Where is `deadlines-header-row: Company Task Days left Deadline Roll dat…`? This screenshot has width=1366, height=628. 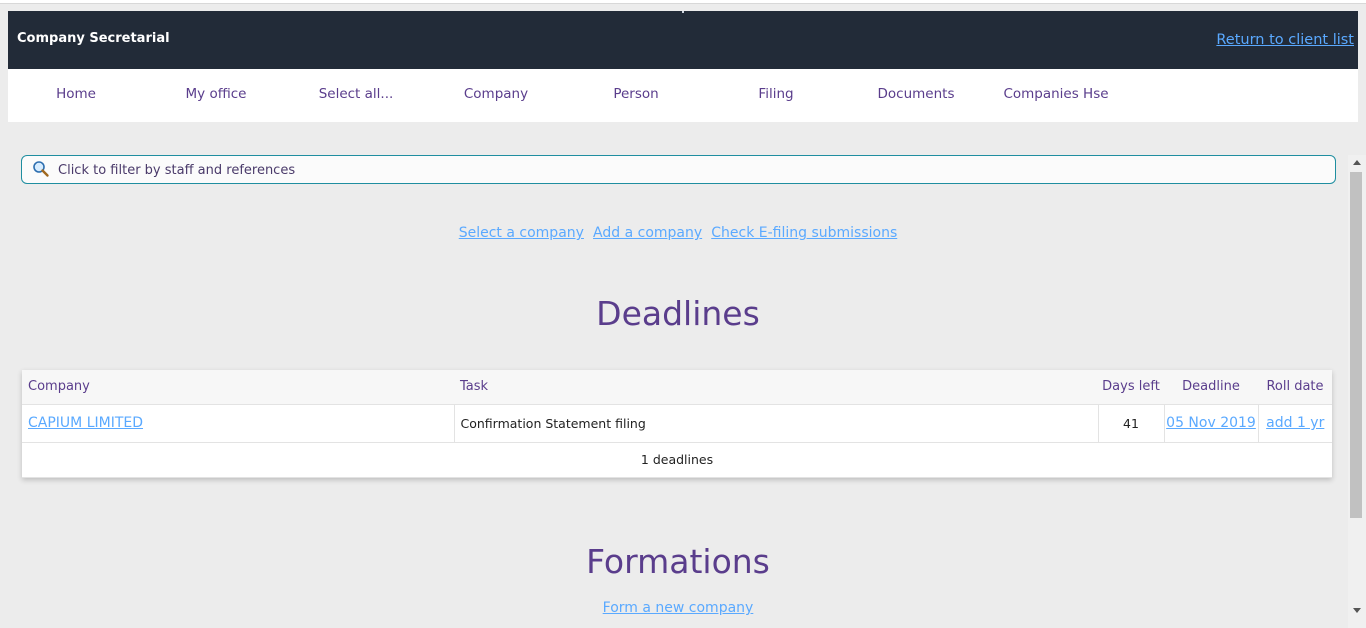
deadlines-header-row: Company Task Days left Deadline Roll dat… is located at coordinates (677, 387).